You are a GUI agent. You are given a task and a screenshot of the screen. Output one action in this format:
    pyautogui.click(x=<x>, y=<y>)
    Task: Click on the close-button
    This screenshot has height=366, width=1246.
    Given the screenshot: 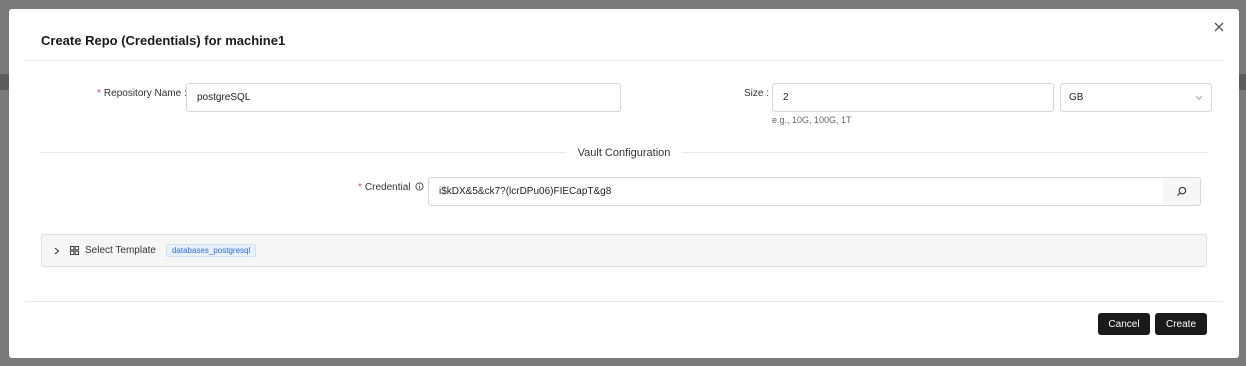 What is the action you would take?
    pyautogui.click(x=1219, y=27)
    